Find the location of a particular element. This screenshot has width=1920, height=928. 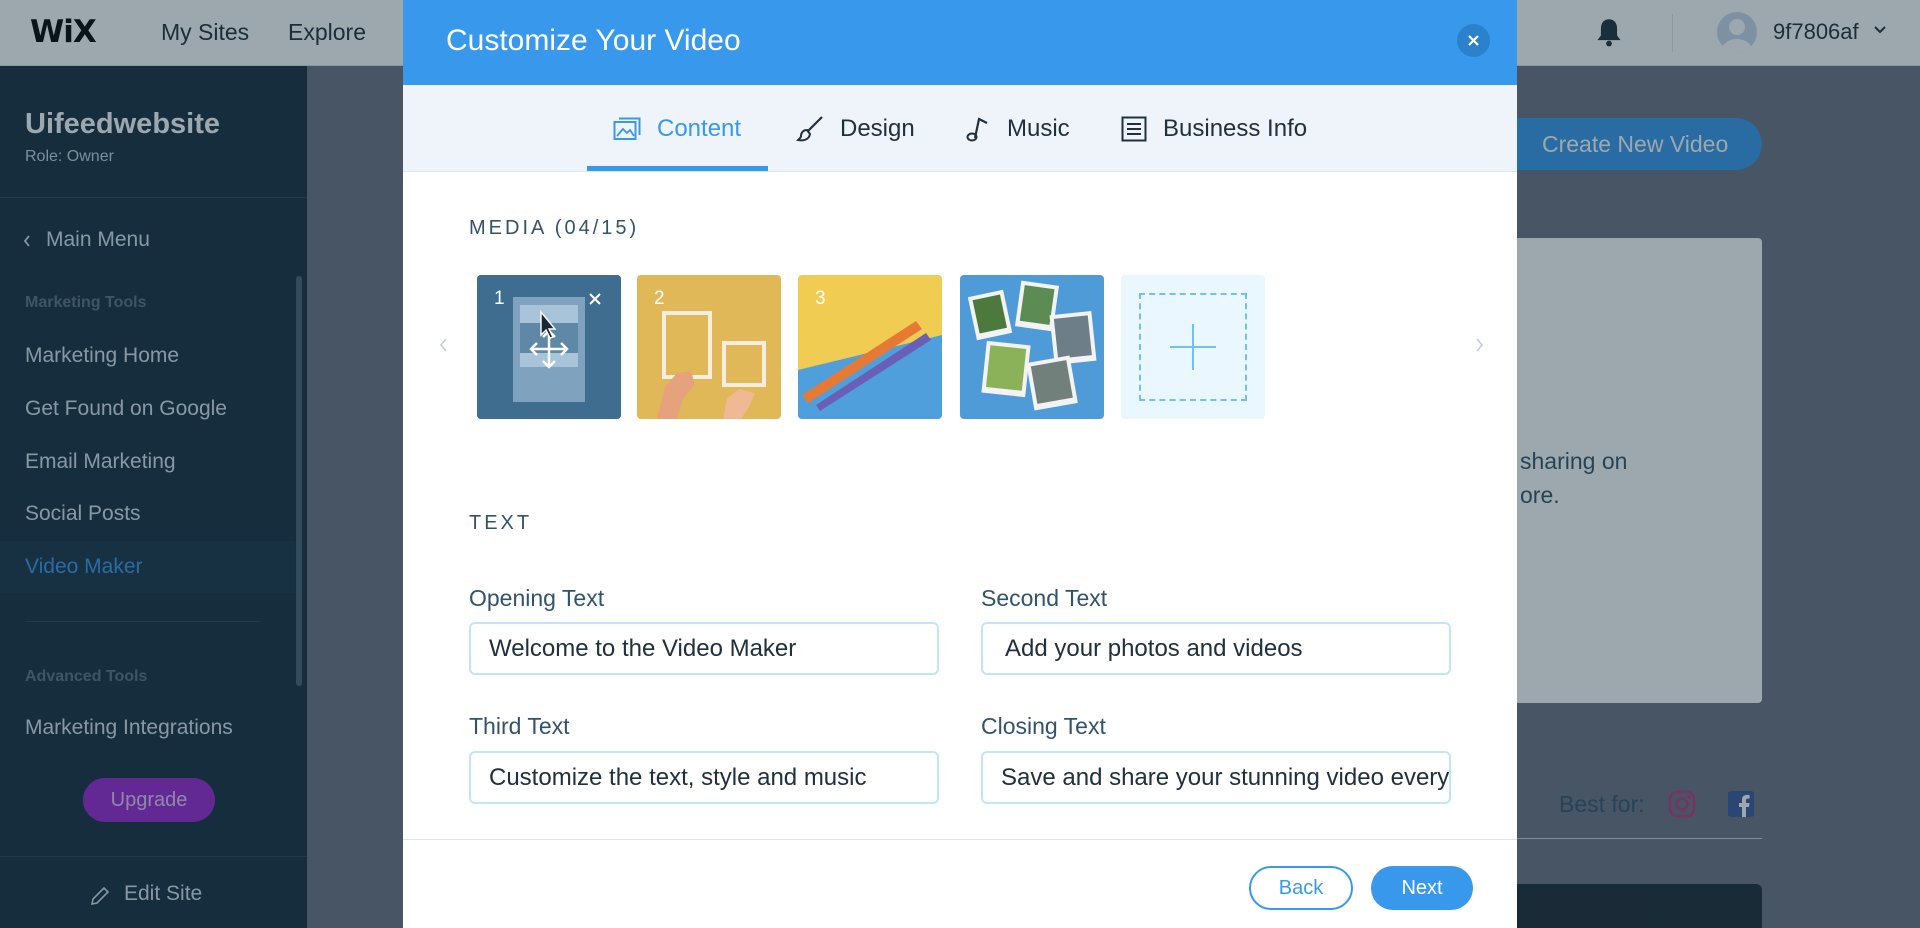

back-button: Back is located at coordinates (1301, 888).